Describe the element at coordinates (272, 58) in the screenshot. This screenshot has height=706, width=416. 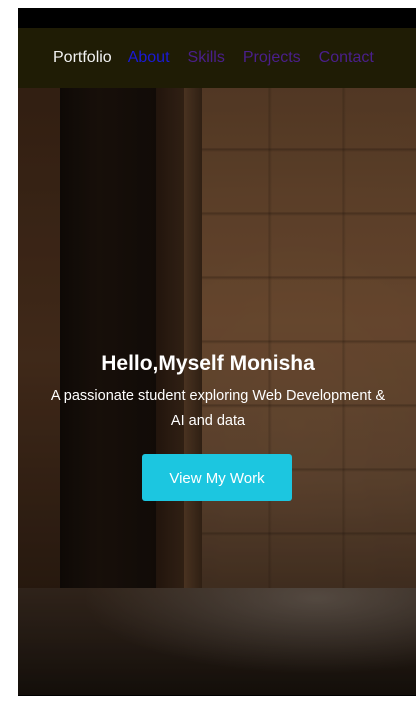
I see `nav-link-projects: Projects` at that location.